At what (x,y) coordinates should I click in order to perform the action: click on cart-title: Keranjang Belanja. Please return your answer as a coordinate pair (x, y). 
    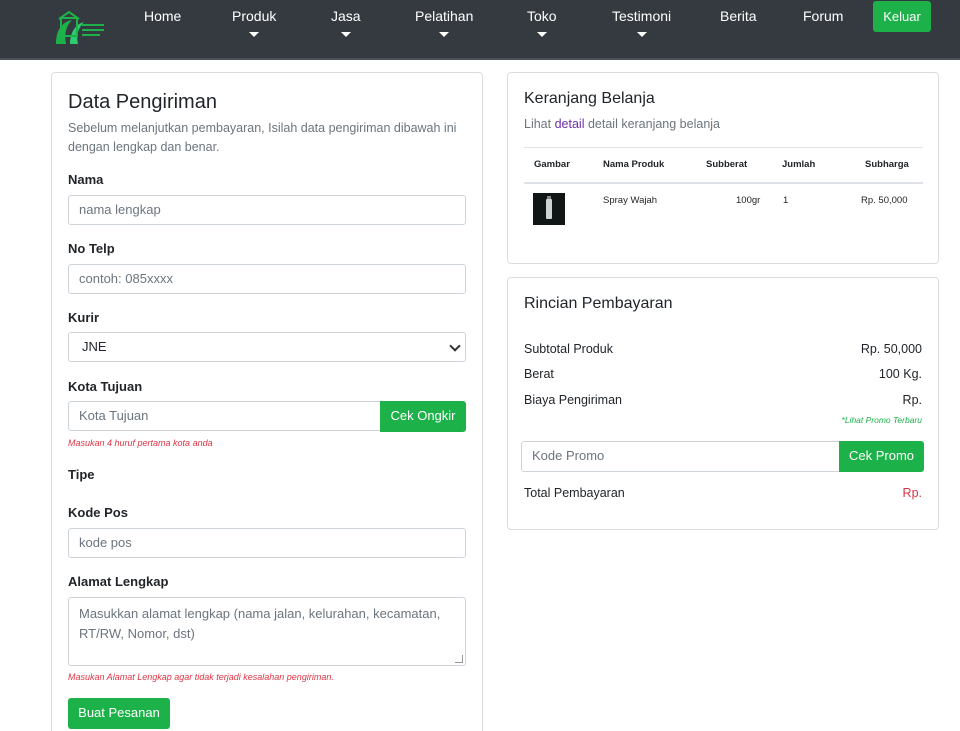
    Looking at the image, I should click on (589, 98).